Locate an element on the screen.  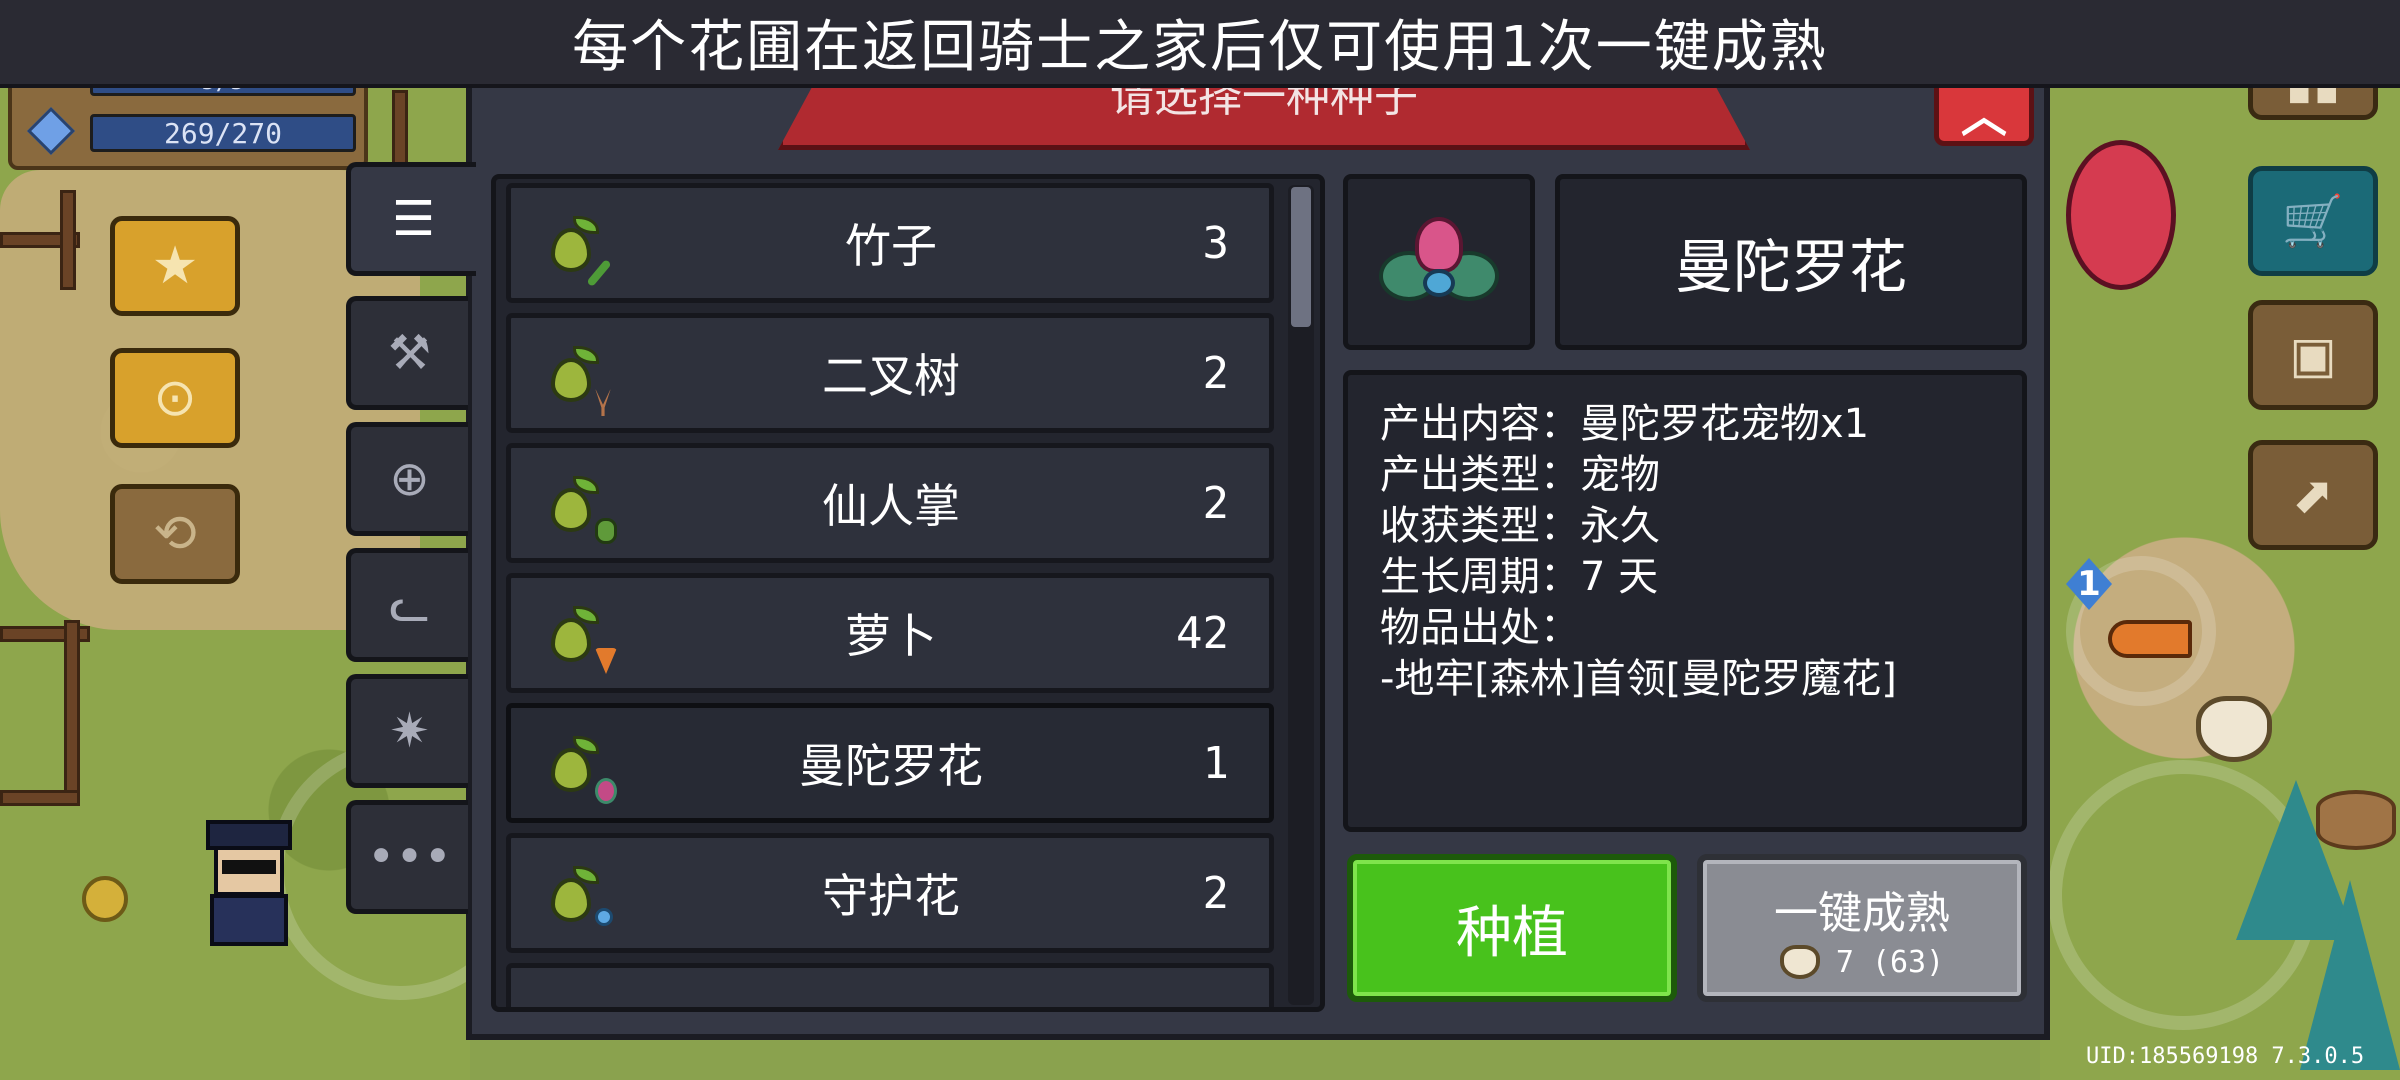
flower-bush is located at coordinates (105, 899).